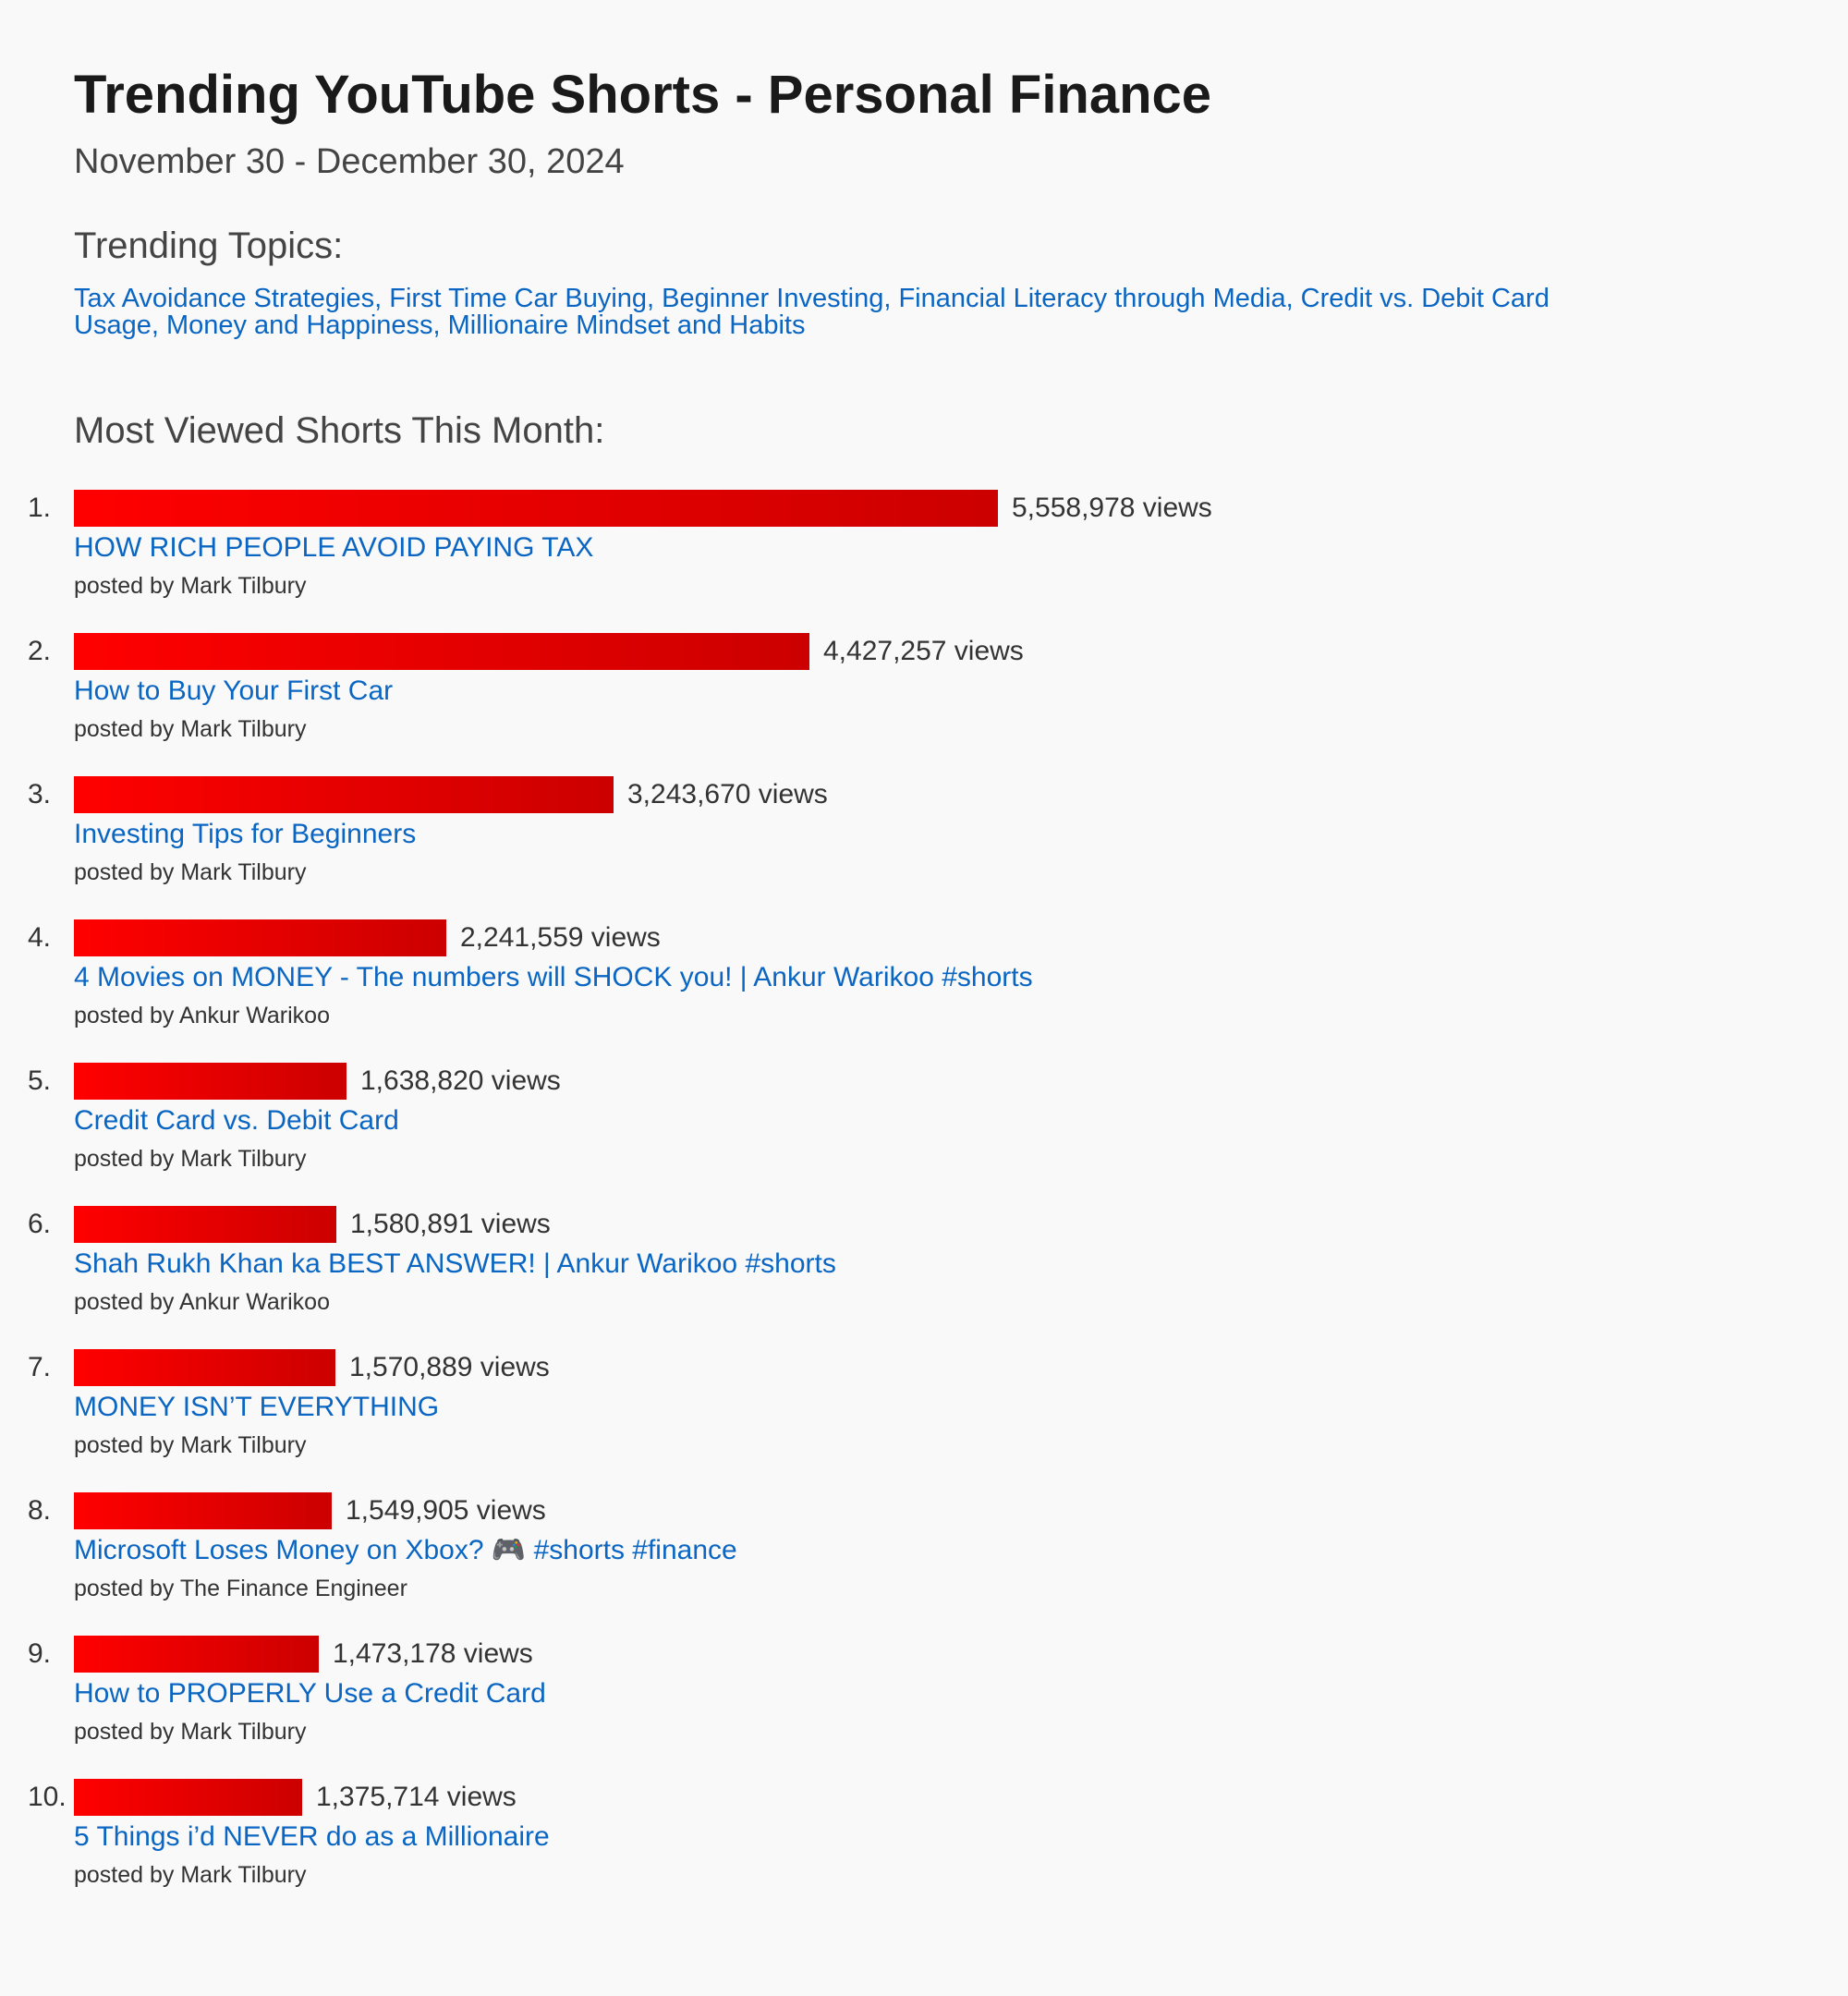  I want to click on trending-topics-heading: Trending Topics:, so click(209, 245).